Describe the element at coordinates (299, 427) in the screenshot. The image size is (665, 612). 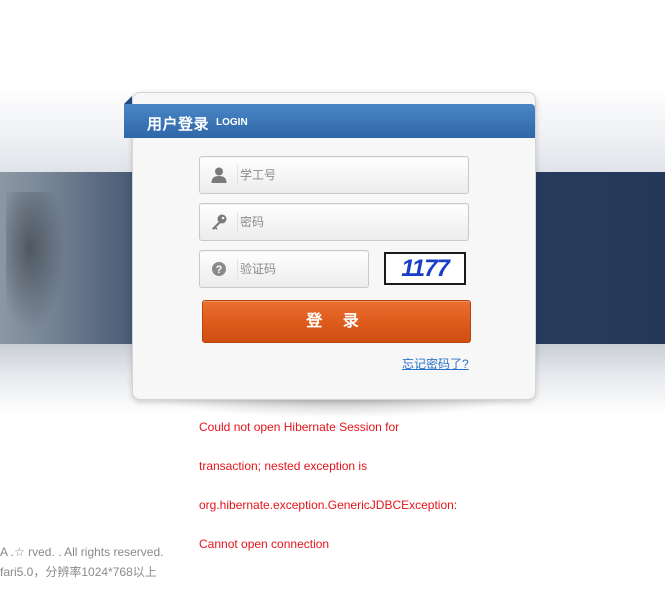
I see `error-line: Could not open Hibernate Session for` at that location.